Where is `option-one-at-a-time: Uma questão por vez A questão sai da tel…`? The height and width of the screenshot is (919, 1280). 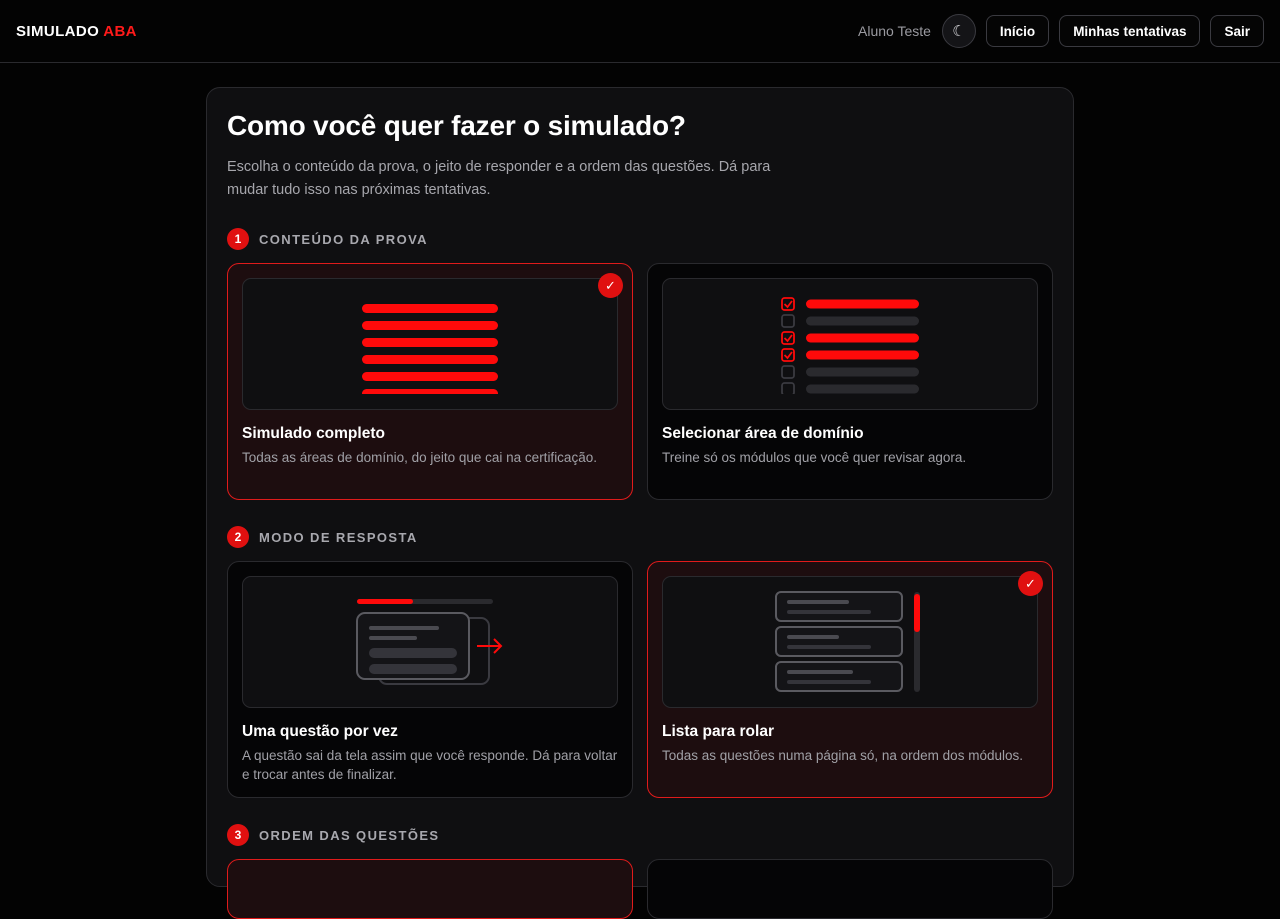
option-one-at-a-time: Uma questão por vez A questão sai da tel… is located at coordinates (430, 679).